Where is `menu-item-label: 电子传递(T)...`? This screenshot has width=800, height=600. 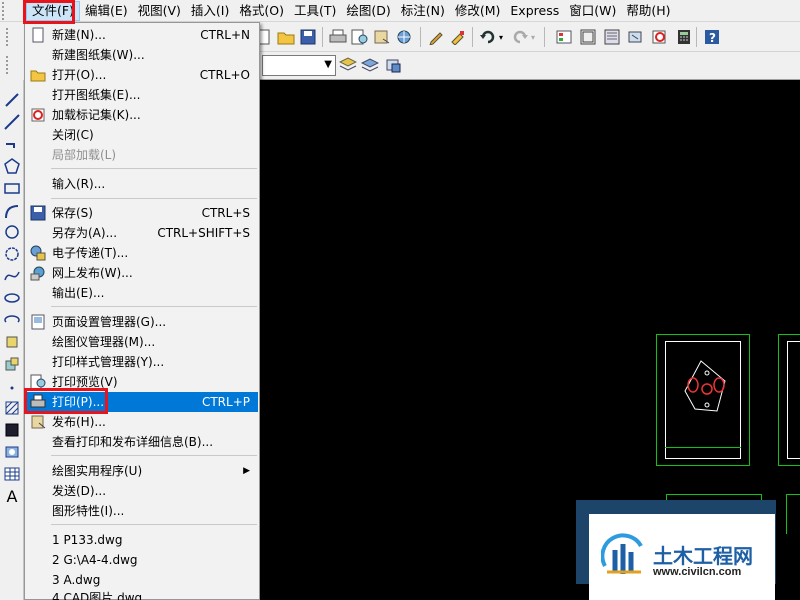 menu-item-label: 电子传递(T)... is located at coordinates (90, 253).